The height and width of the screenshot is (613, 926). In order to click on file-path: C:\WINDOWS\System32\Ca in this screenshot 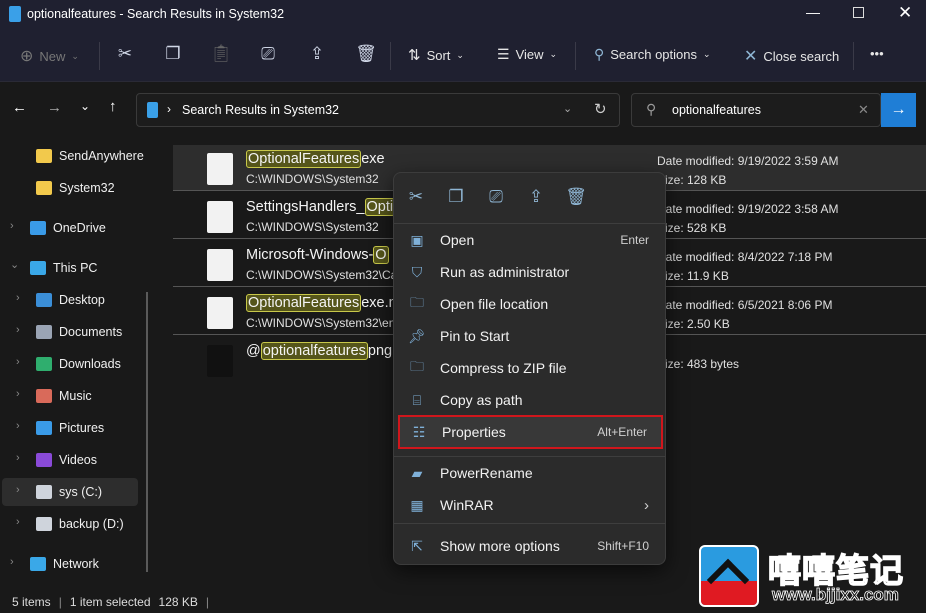, I will do `click(322, 275)`.